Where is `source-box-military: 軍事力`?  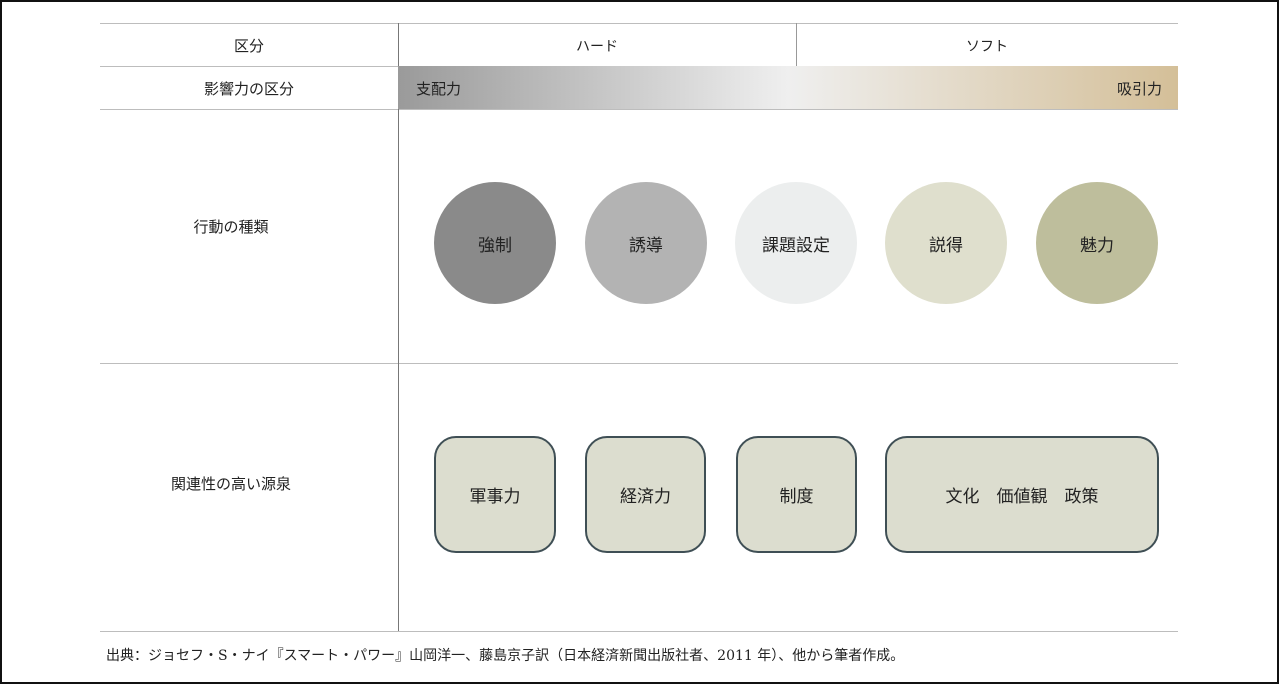
source-box-military: 軍事力 is located at coordinates (495, 494).